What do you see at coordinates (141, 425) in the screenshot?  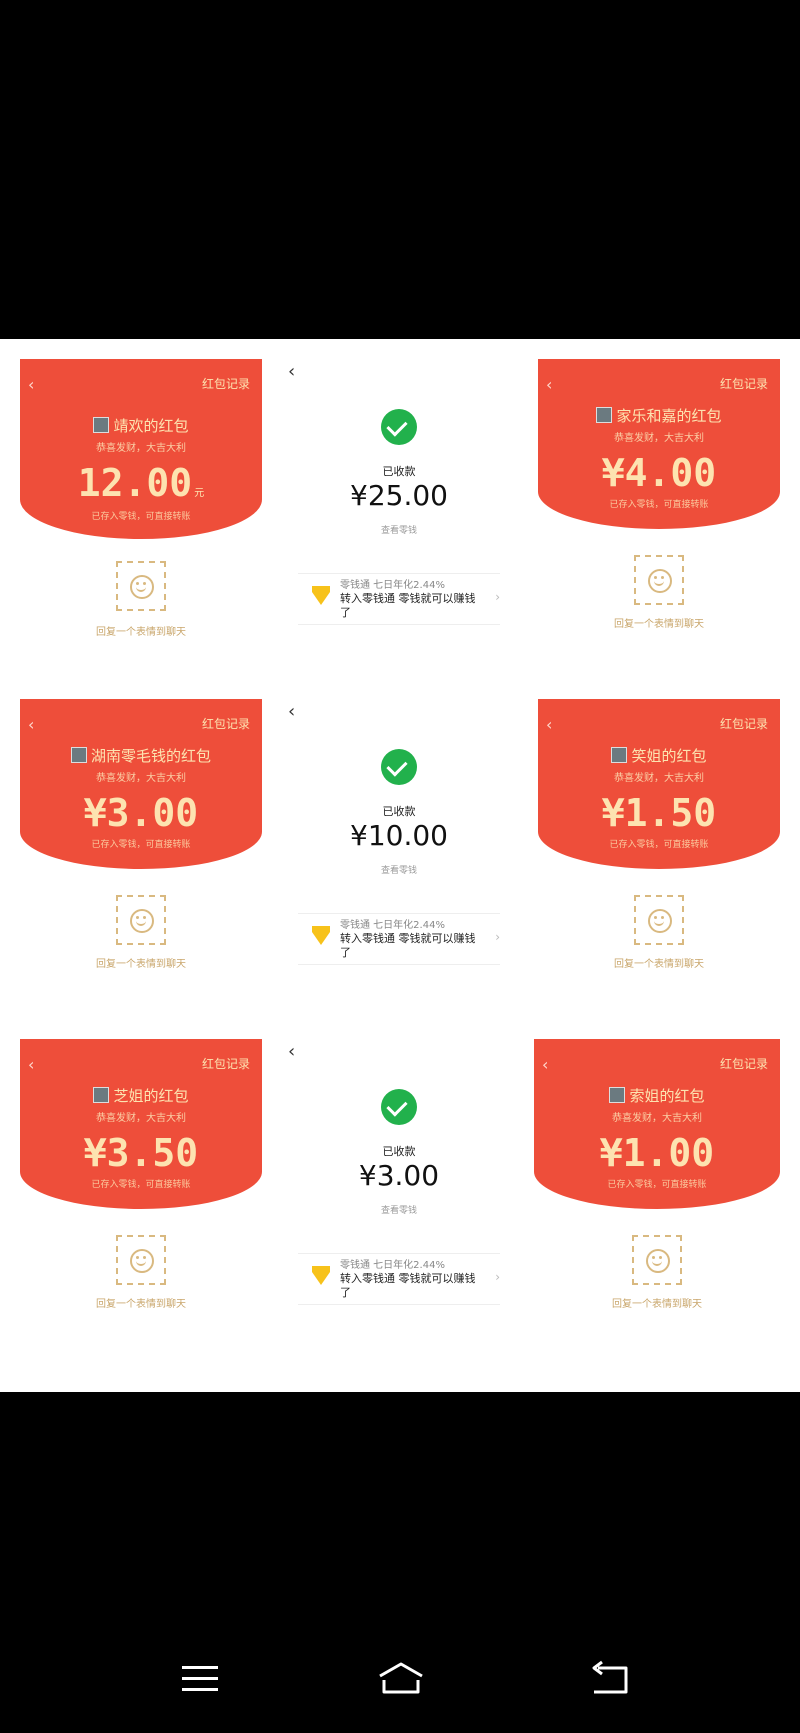 I see `sender-name: 靖欢的红包` at bounding box center [141, 425].